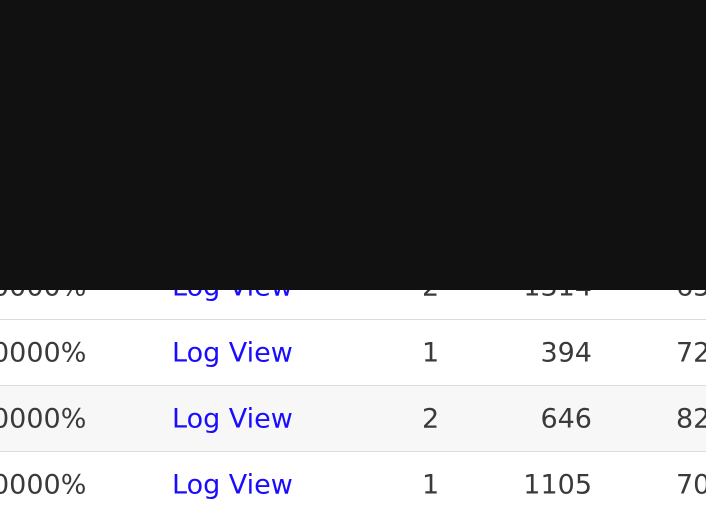 The height and width of the screenshot is (510, 706). Describe the element at coordinates (431, 418) in the screenshot. I see `count-cell: 2` at that location.